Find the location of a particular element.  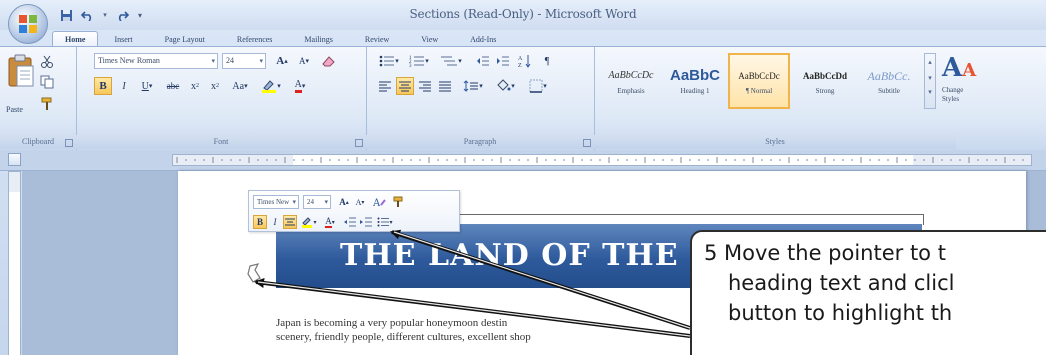

mini-font-size-combo: 24 ▾ is located at coordinates (317, 202).